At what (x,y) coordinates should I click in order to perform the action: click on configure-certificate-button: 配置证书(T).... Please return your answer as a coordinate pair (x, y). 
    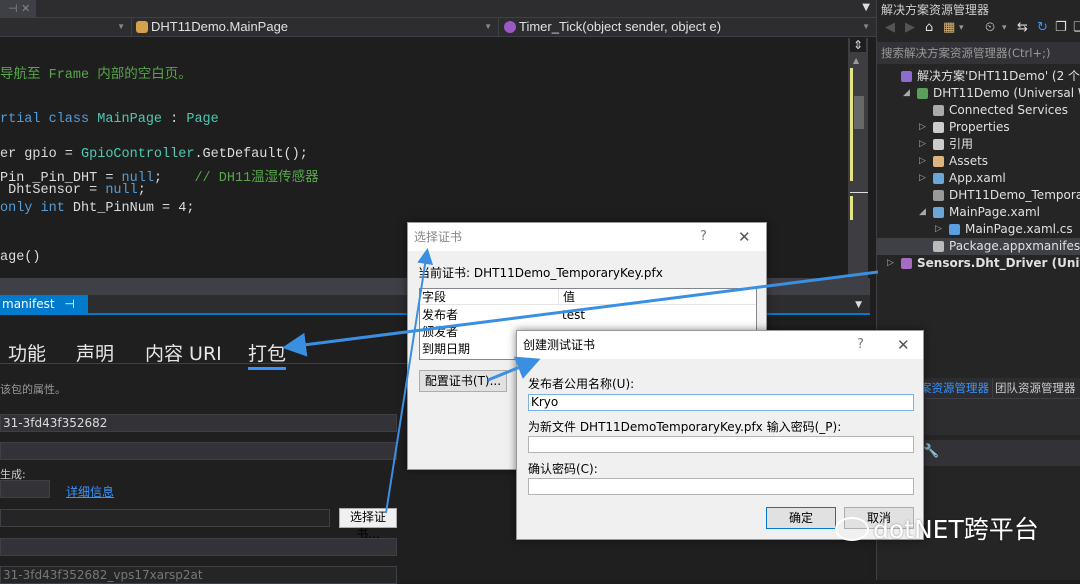
    Looking at the image, I should click on (463, 381).